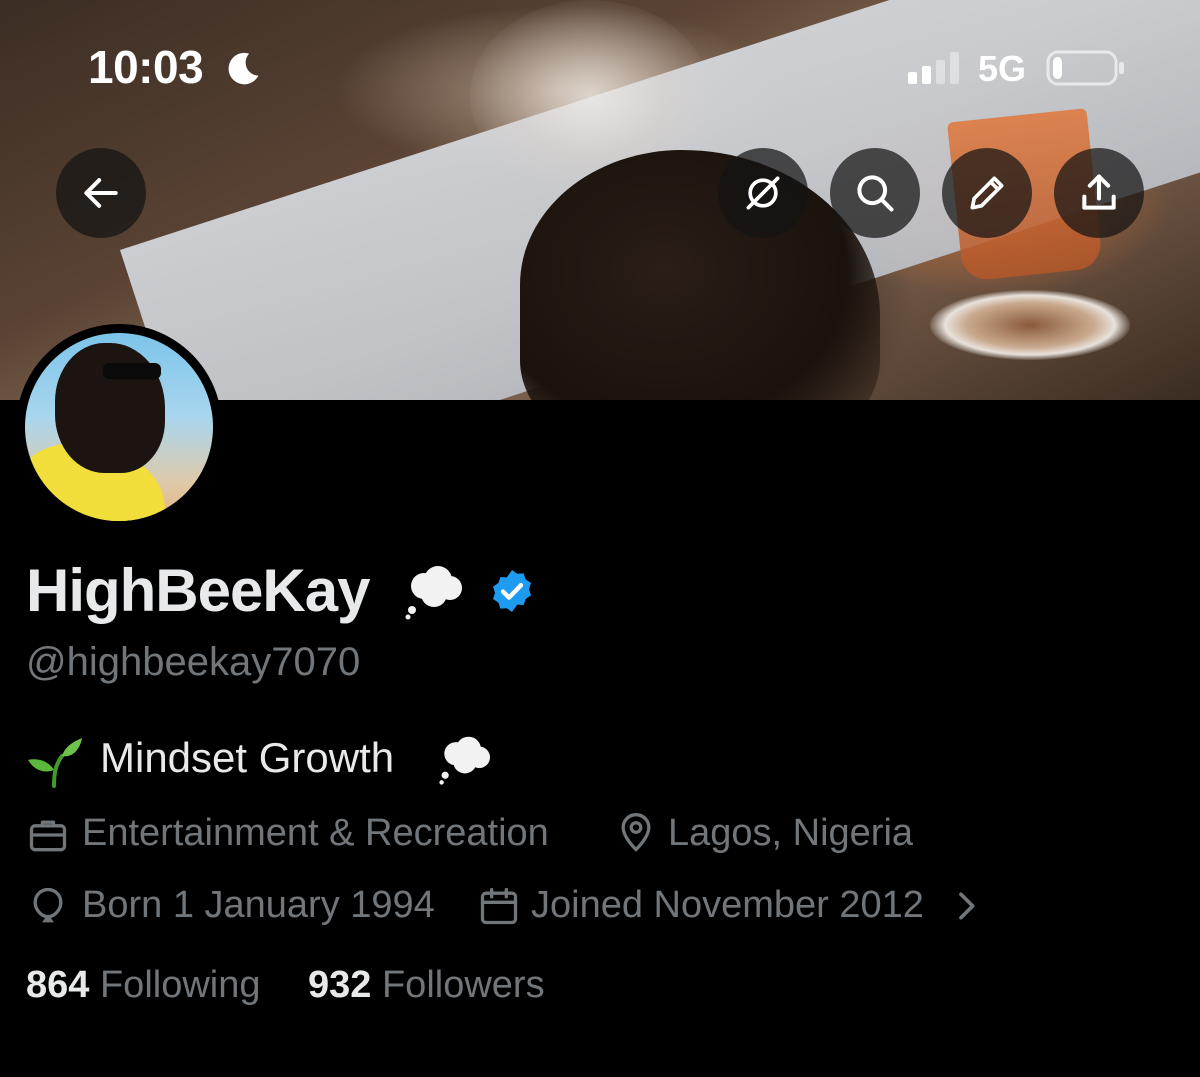 Image resolution: width=1200 pixels, height=1077 pixels. I want to click on followers-link: 932 Followers, so click(426, 985).